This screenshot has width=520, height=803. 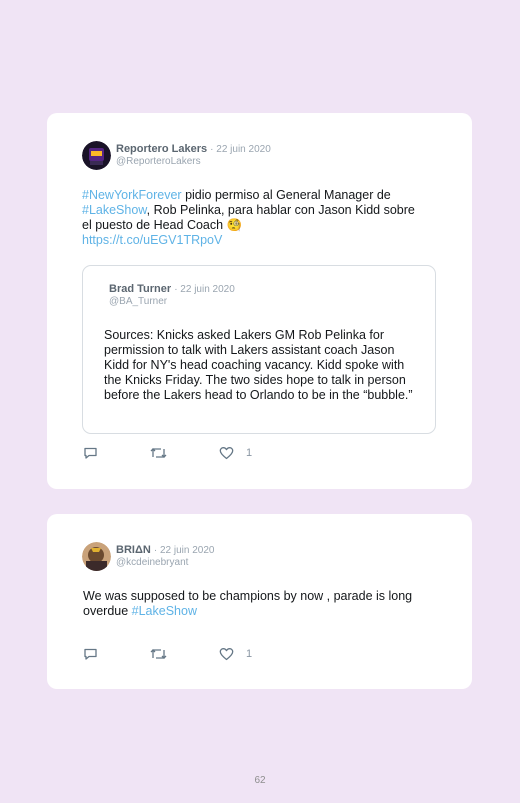 What do you see at coordinates (234, 225) in the screenshot?
I see `monocle-face-emoji: 🧐` at bounding box center [234, 225].